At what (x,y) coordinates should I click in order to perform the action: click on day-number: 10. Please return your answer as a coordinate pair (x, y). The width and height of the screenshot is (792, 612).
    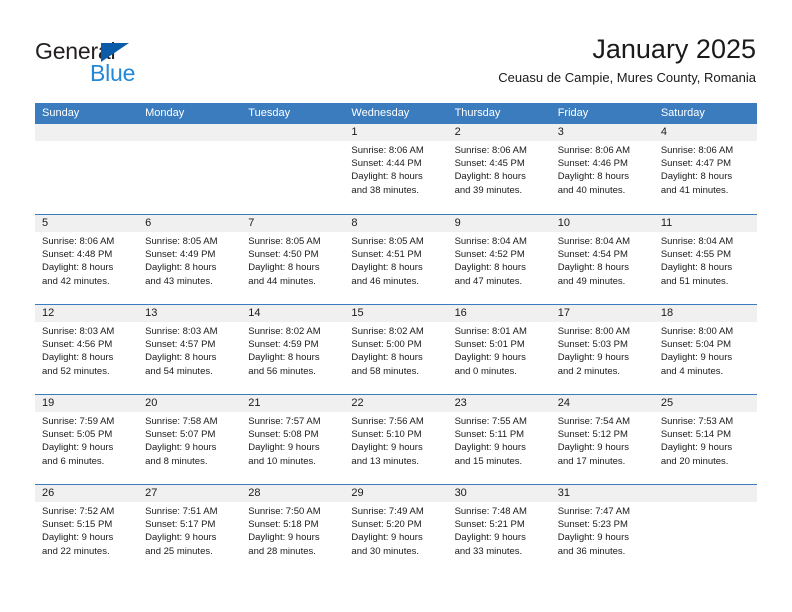
    Looking at the image, I should click on (602, 223).